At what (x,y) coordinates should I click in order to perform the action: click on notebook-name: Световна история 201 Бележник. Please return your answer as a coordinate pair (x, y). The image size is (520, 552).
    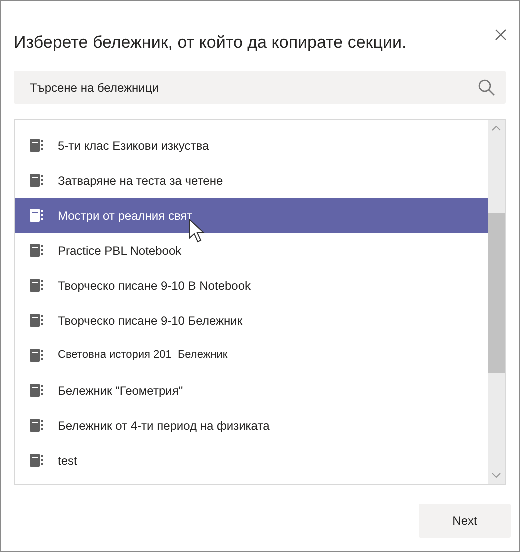
    Looking at the image, I should click on (143, 356).